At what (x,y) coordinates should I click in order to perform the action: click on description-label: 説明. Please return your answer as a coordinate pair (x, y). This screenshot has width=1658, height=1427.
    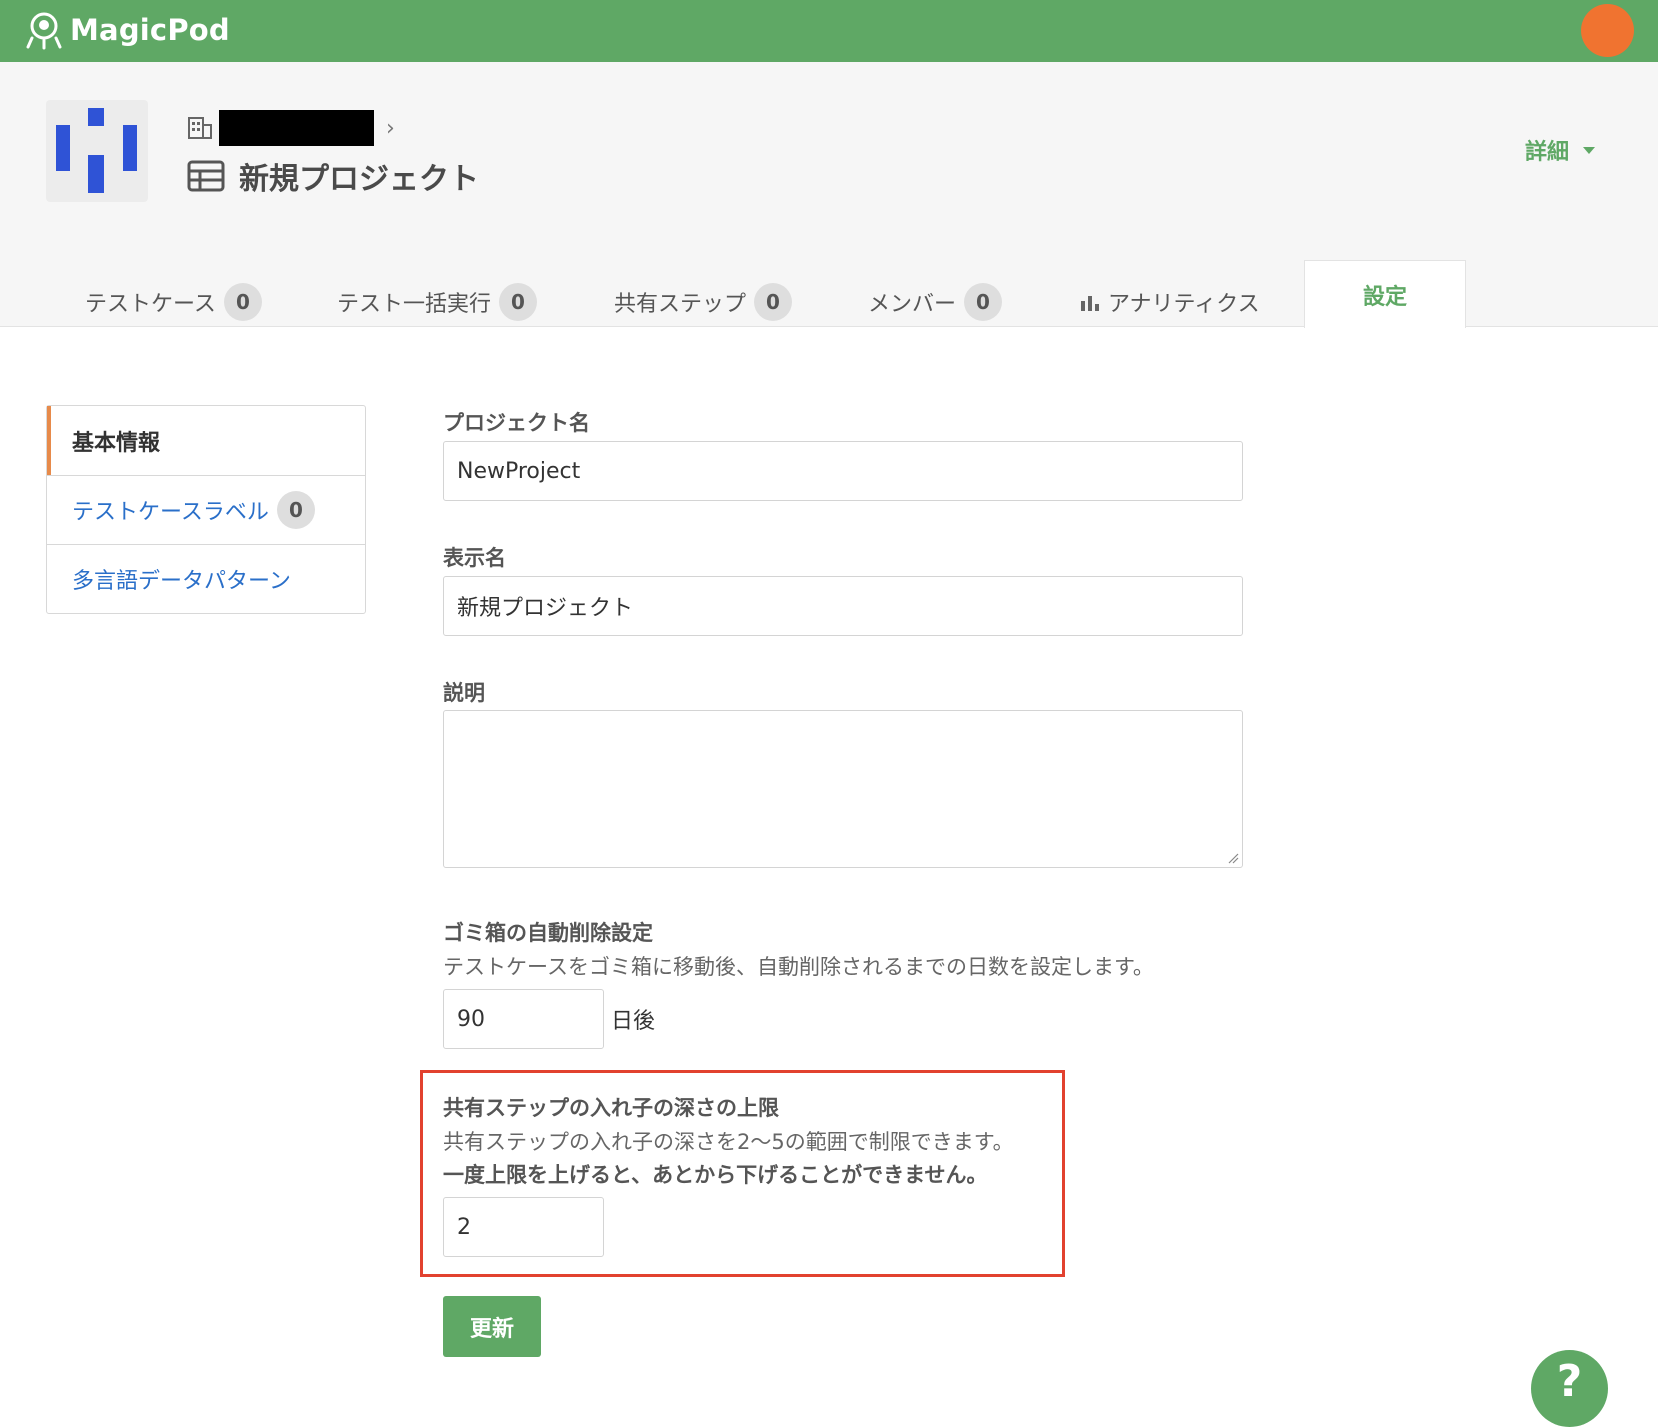
    Looking at the image, I should click on (464, 693).